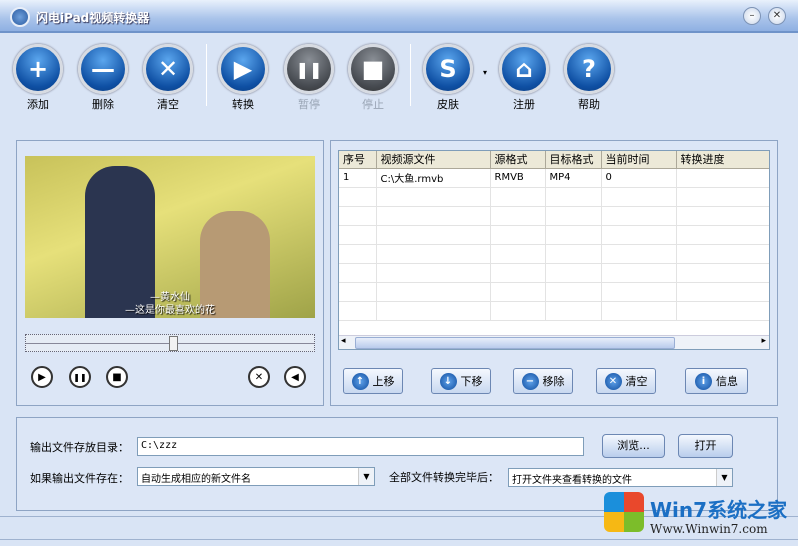  I want to click on player-play-icon: ▶, so click(42, 377).